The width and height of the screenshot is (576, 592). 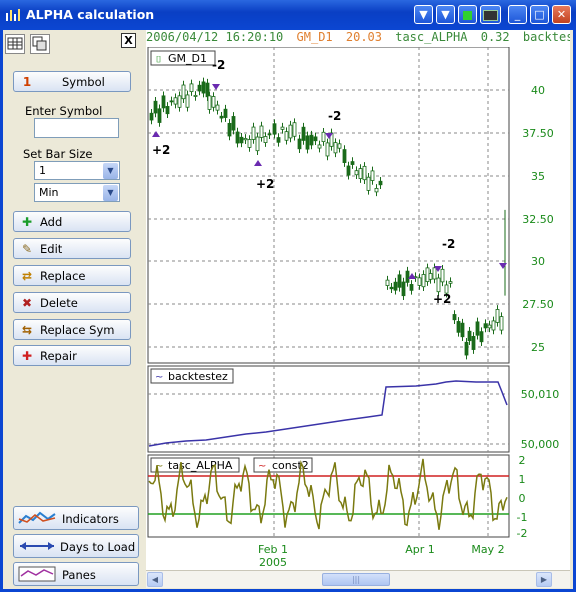 I want to click on range-arrows-icon, so click(x=37, y=546).